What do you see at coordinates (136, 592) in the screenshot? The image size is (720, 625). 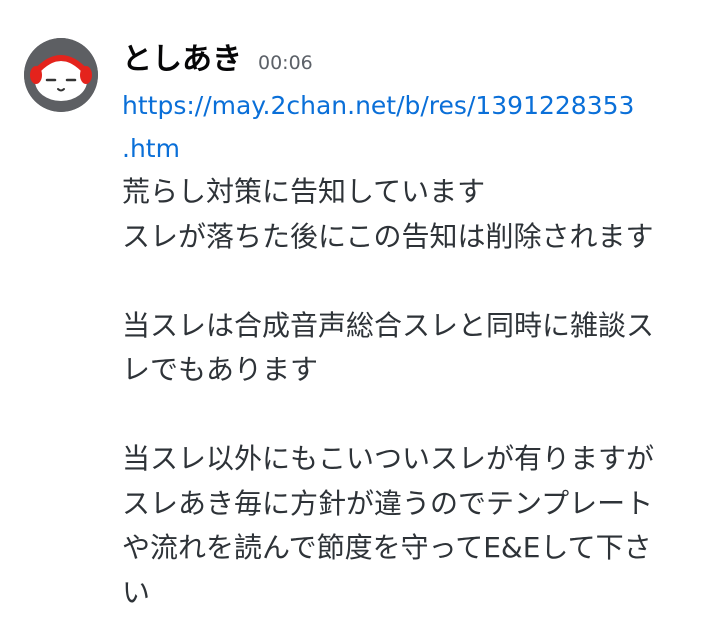 I see `body-line: い` at bounding box center [136, 592].